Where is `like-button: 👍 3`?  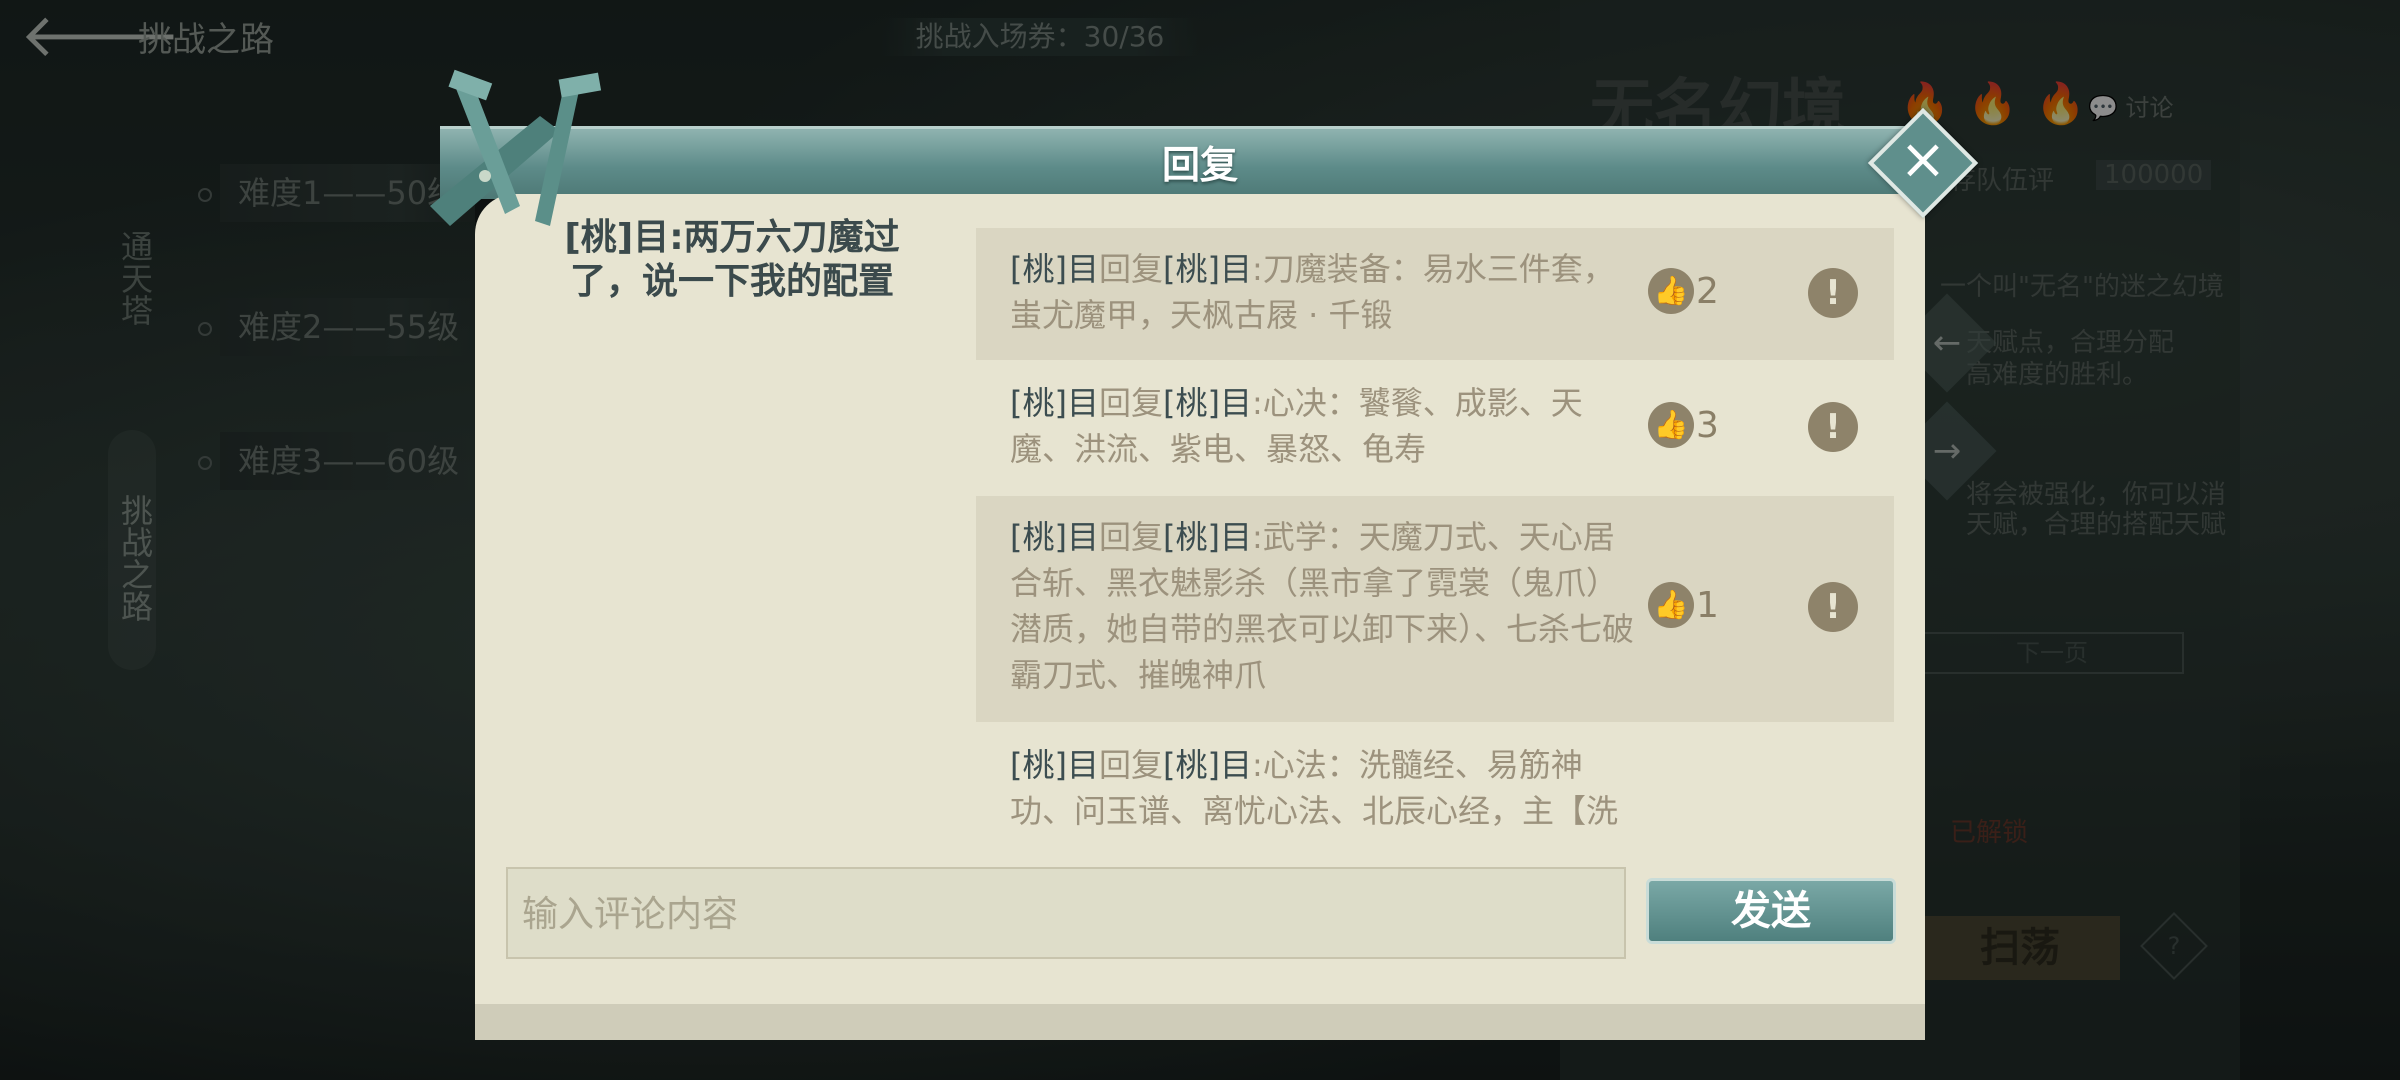
like-button: 👍 3 is located at coordinates (1688, 427).